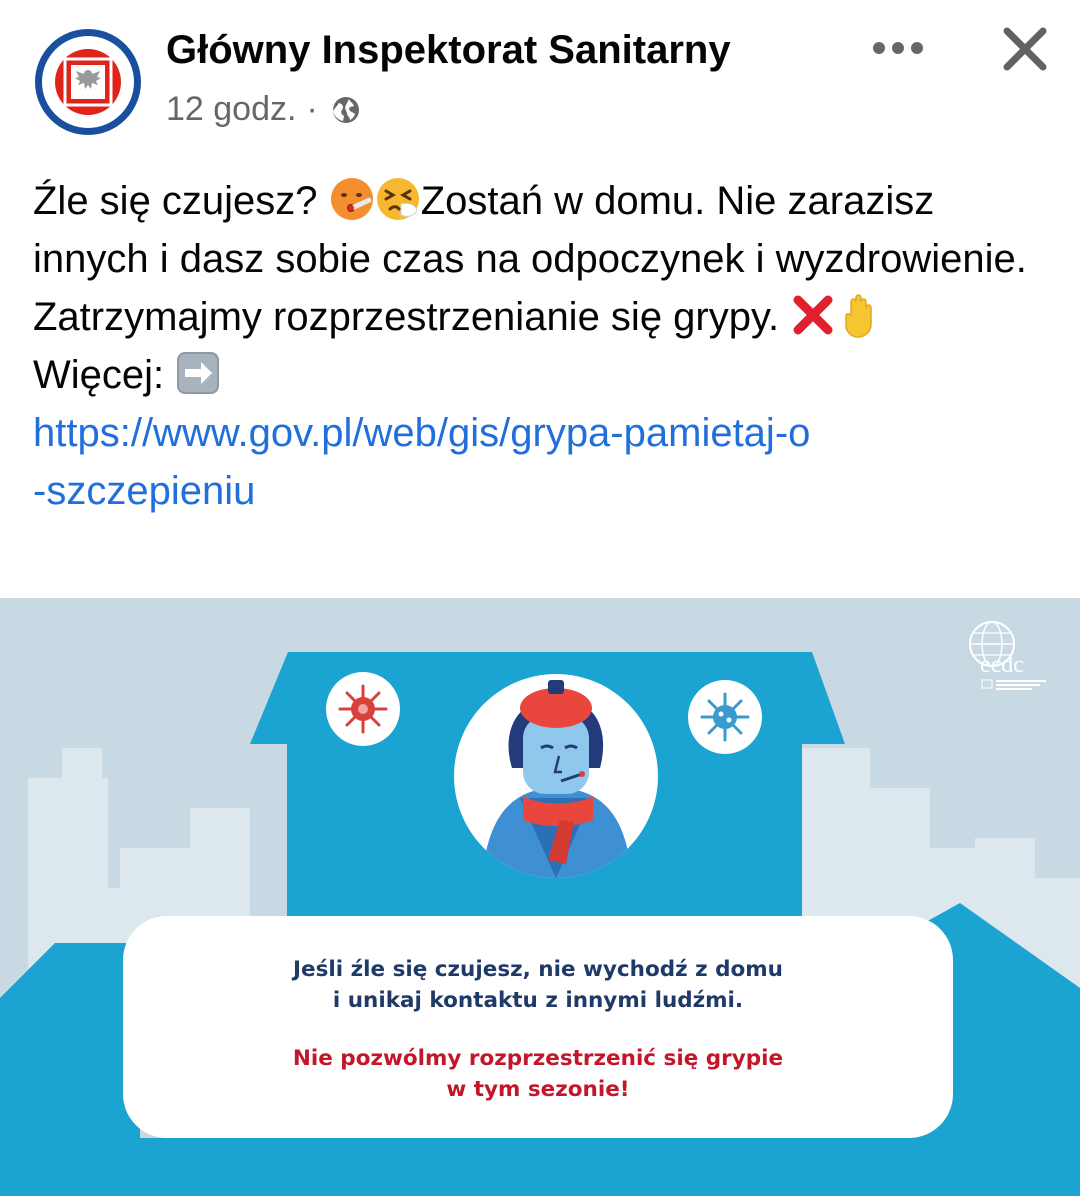 This screenshot has width=1080, height=1196. Describe the element at coordinates (88, 82) in the screenshot. I see `page-avatar: PAŃSTWOWA INSPEKCJA SANITARNA` at that location.